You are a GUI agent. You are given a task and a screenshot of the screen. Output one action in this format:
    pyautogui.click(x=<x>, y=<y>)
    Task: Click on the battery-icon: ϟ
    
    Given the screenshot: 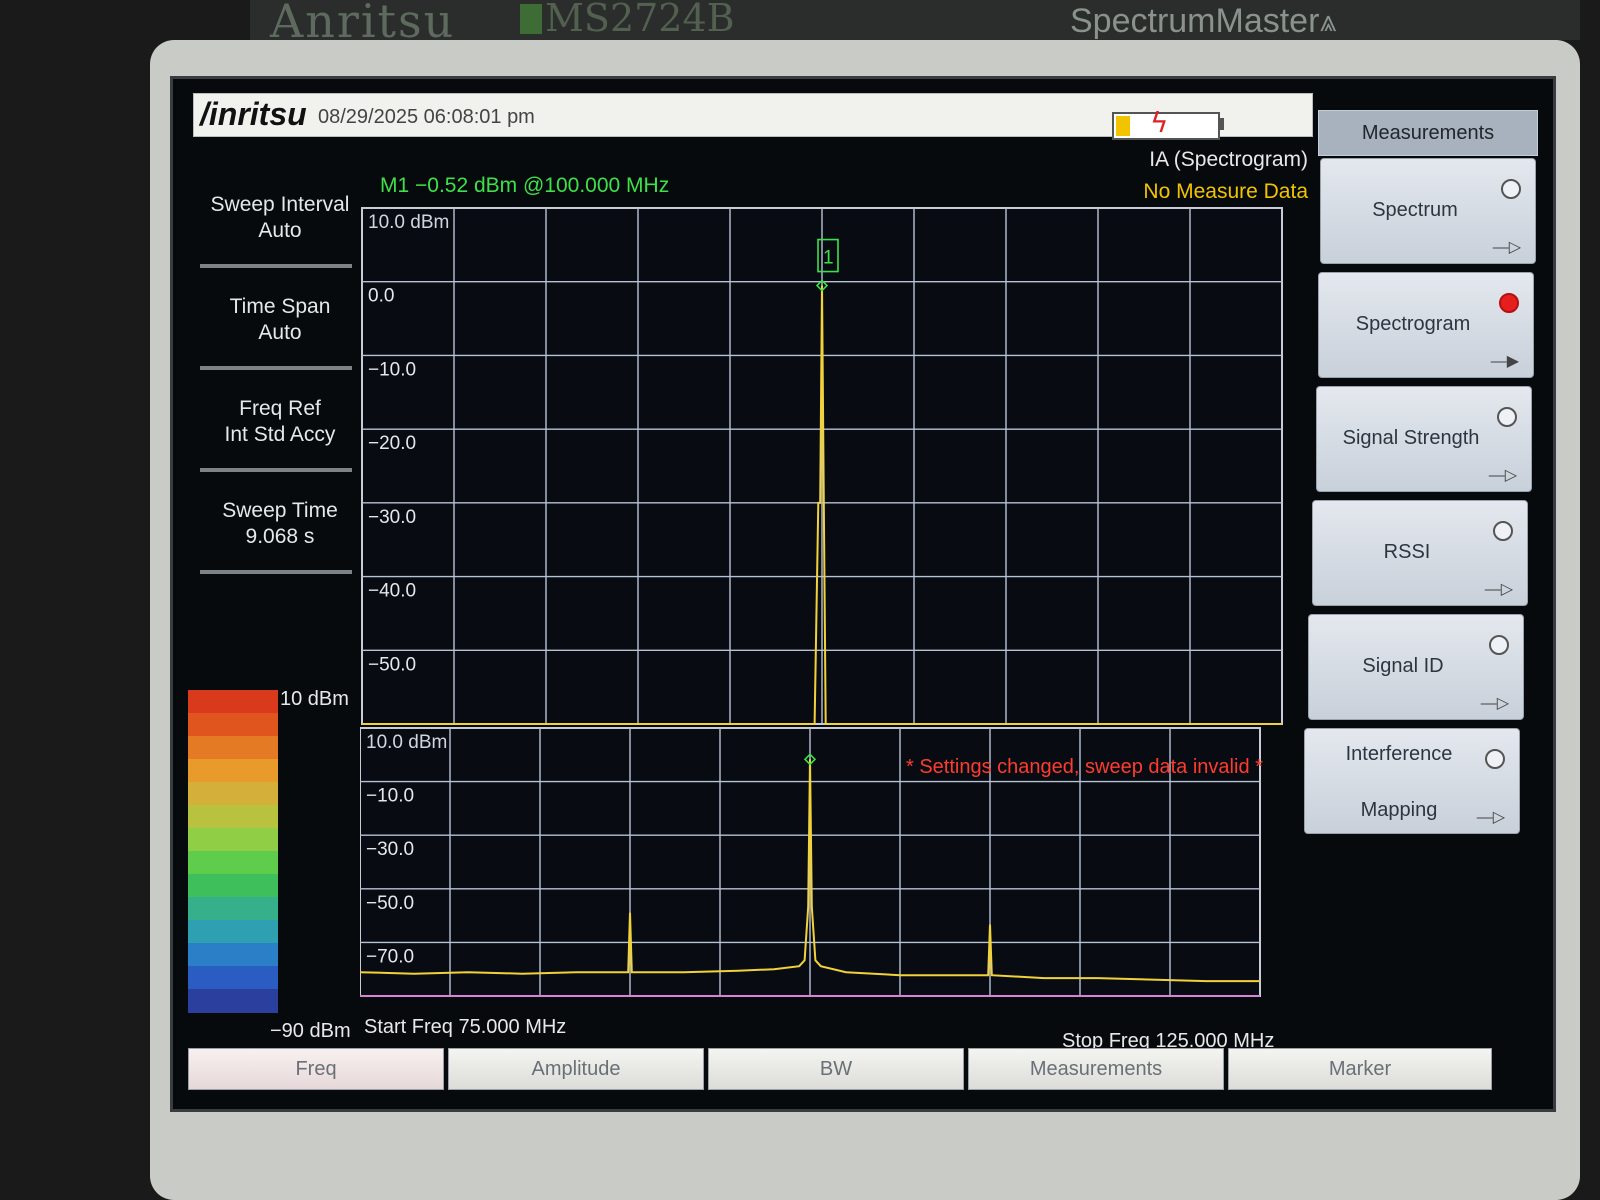 What is the action you would take?
    pyautogui.click(x=1166, y=123)
    